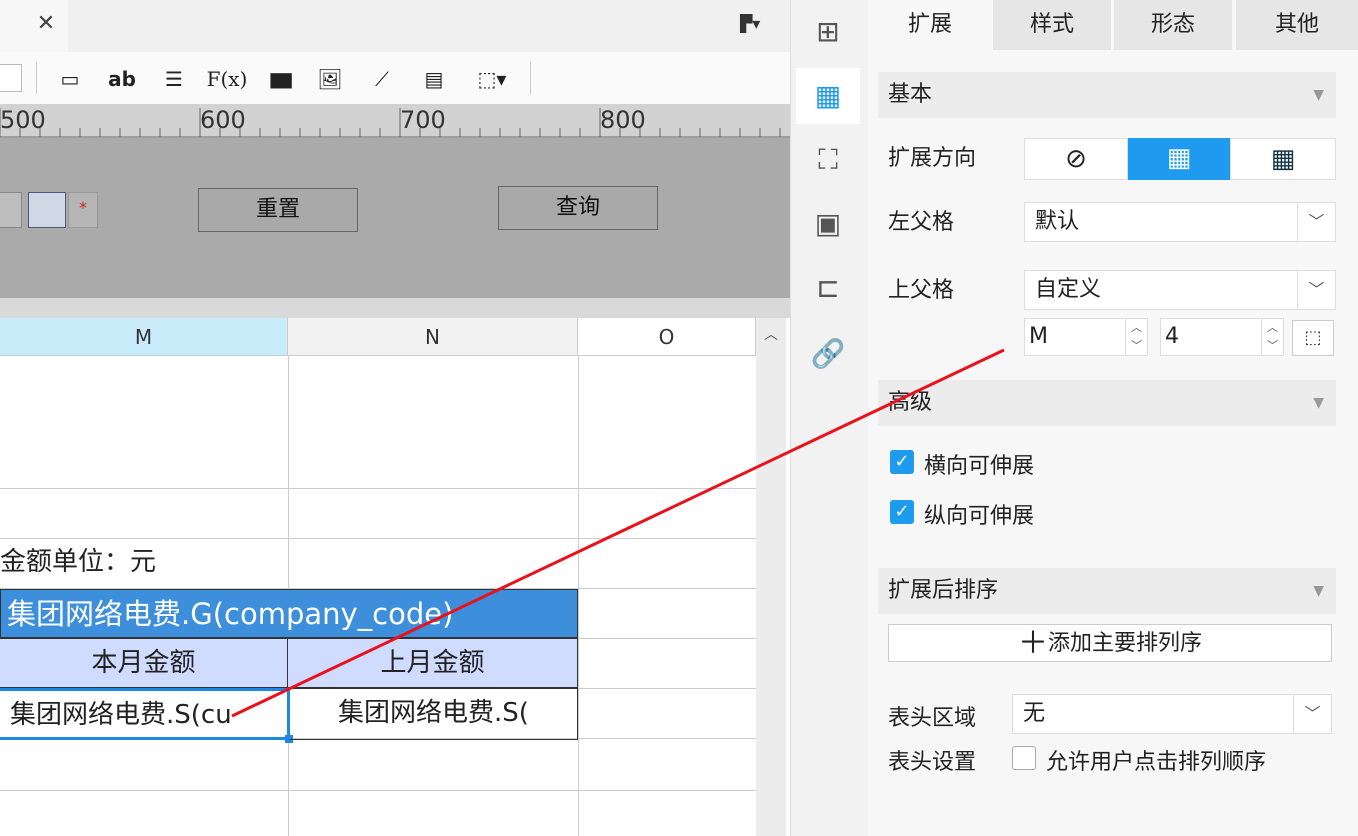 Image resolution: width=1358 pixels, height=836 pixels. What do you see at coordinates (828, 354) in the screenshot?
I see `hyperlink-icon: 🔗` at bounding box center [828, 354].